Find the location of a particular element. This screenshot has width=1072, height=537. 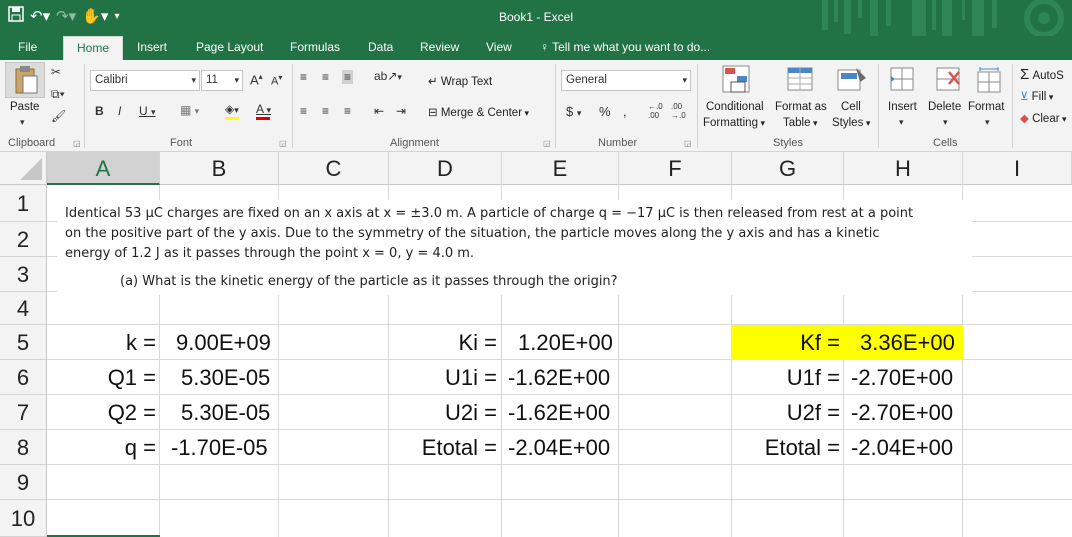

align-left-icon: ≡ is located at coordinates (303, 111).